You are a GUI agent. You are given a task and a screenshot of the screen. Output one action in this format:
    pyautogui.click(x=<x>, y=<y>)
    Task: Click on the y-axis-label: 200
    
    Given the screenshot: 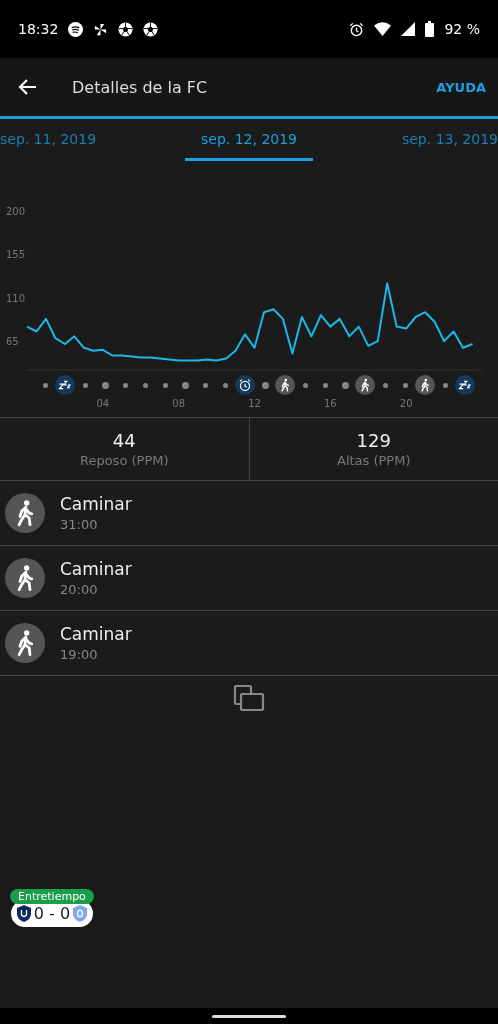 What is the action you would take?
    pyautogui.click(x=16, y=211)
    